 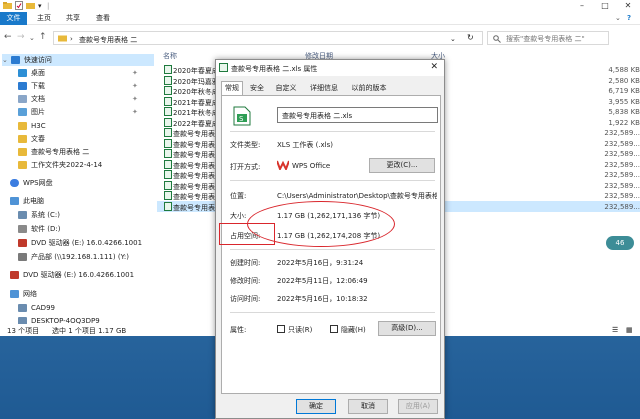 I want to click on sidebar-item-label: 文春, so click(x=38, y=139).